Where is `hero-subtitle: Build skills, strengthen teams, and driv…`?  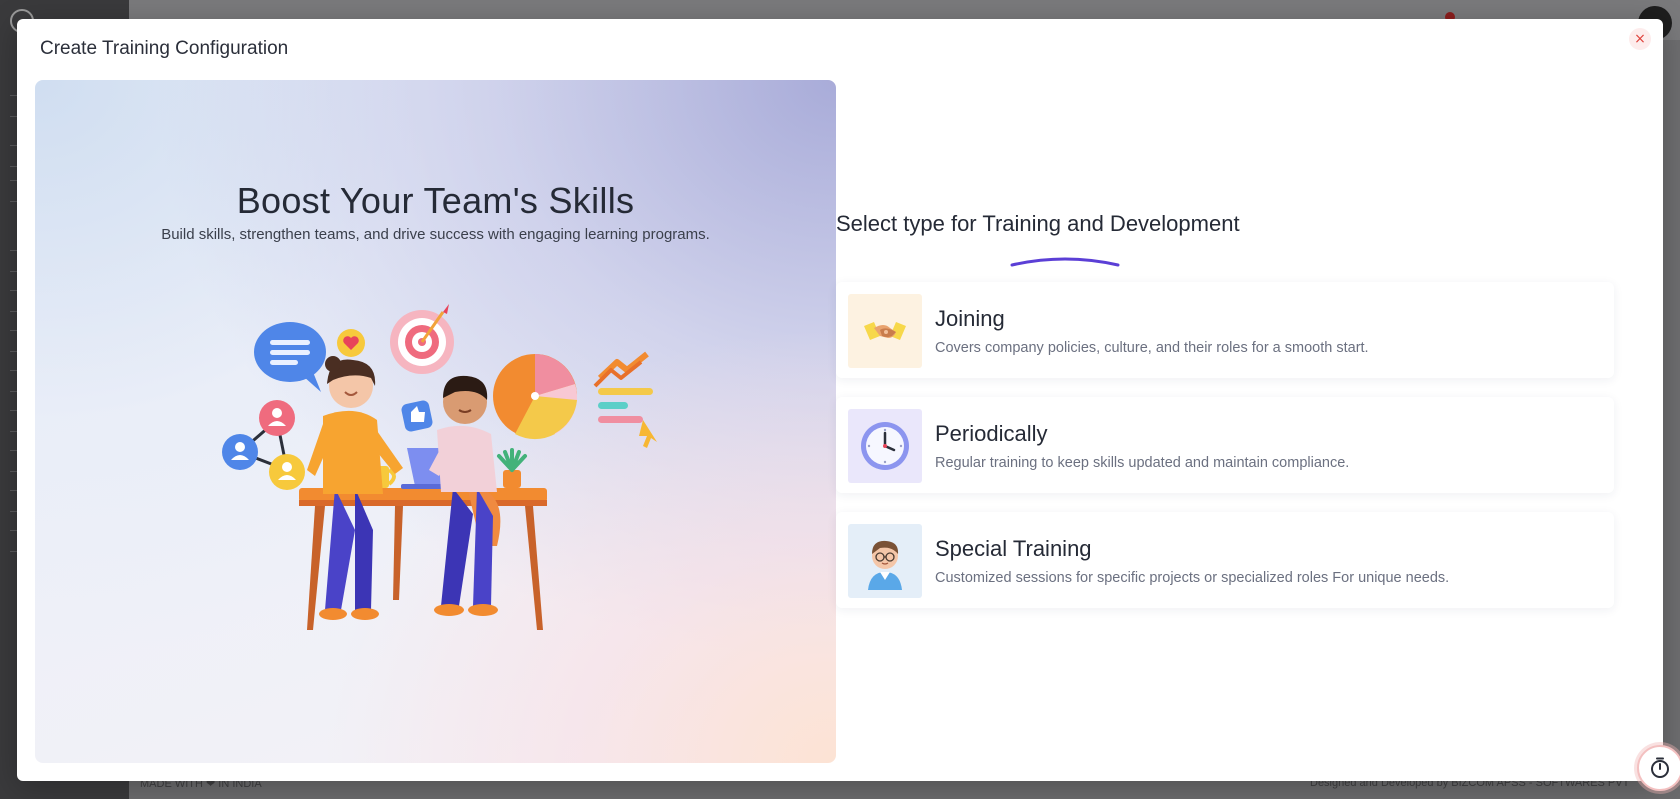 hero-subtitle: Build skills, strengthen teams, and driv… is located at coordinates (435, 234).